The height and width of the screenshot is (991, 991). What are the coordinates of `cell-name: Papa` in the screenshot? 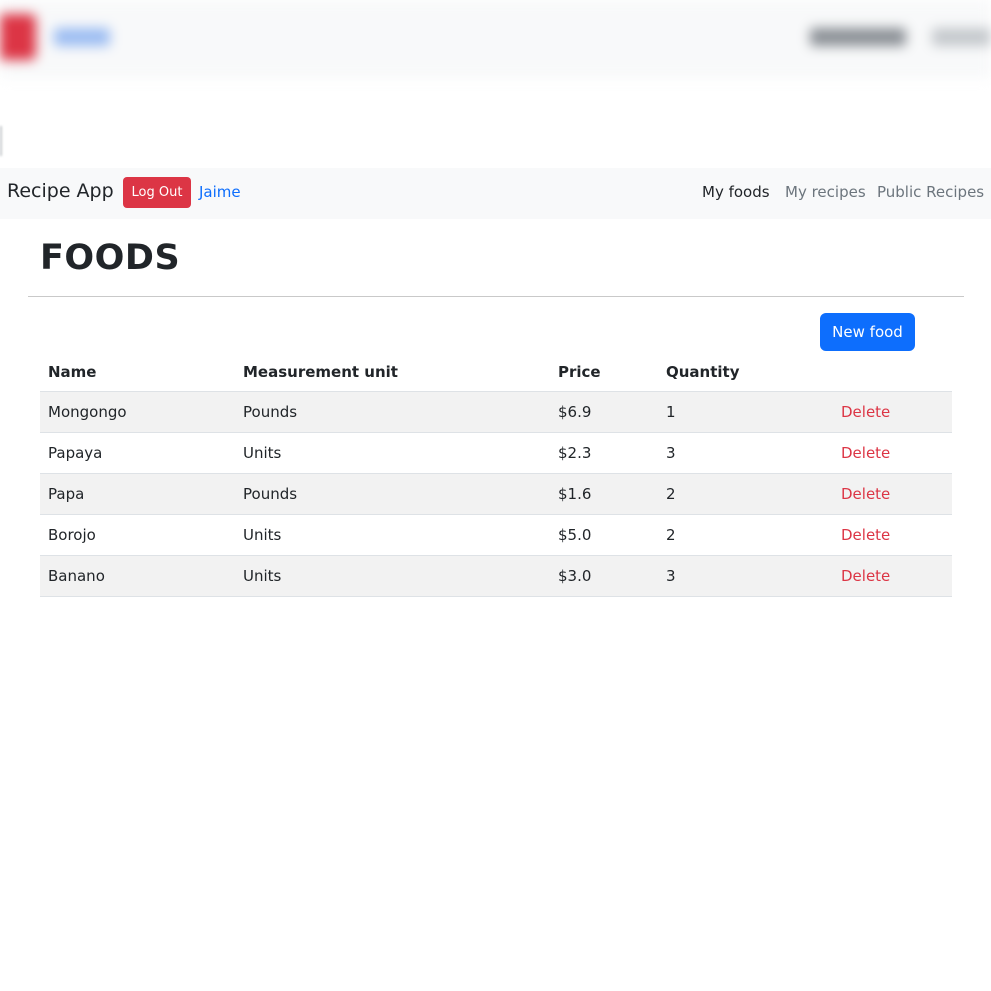 It's located at (137, 494).